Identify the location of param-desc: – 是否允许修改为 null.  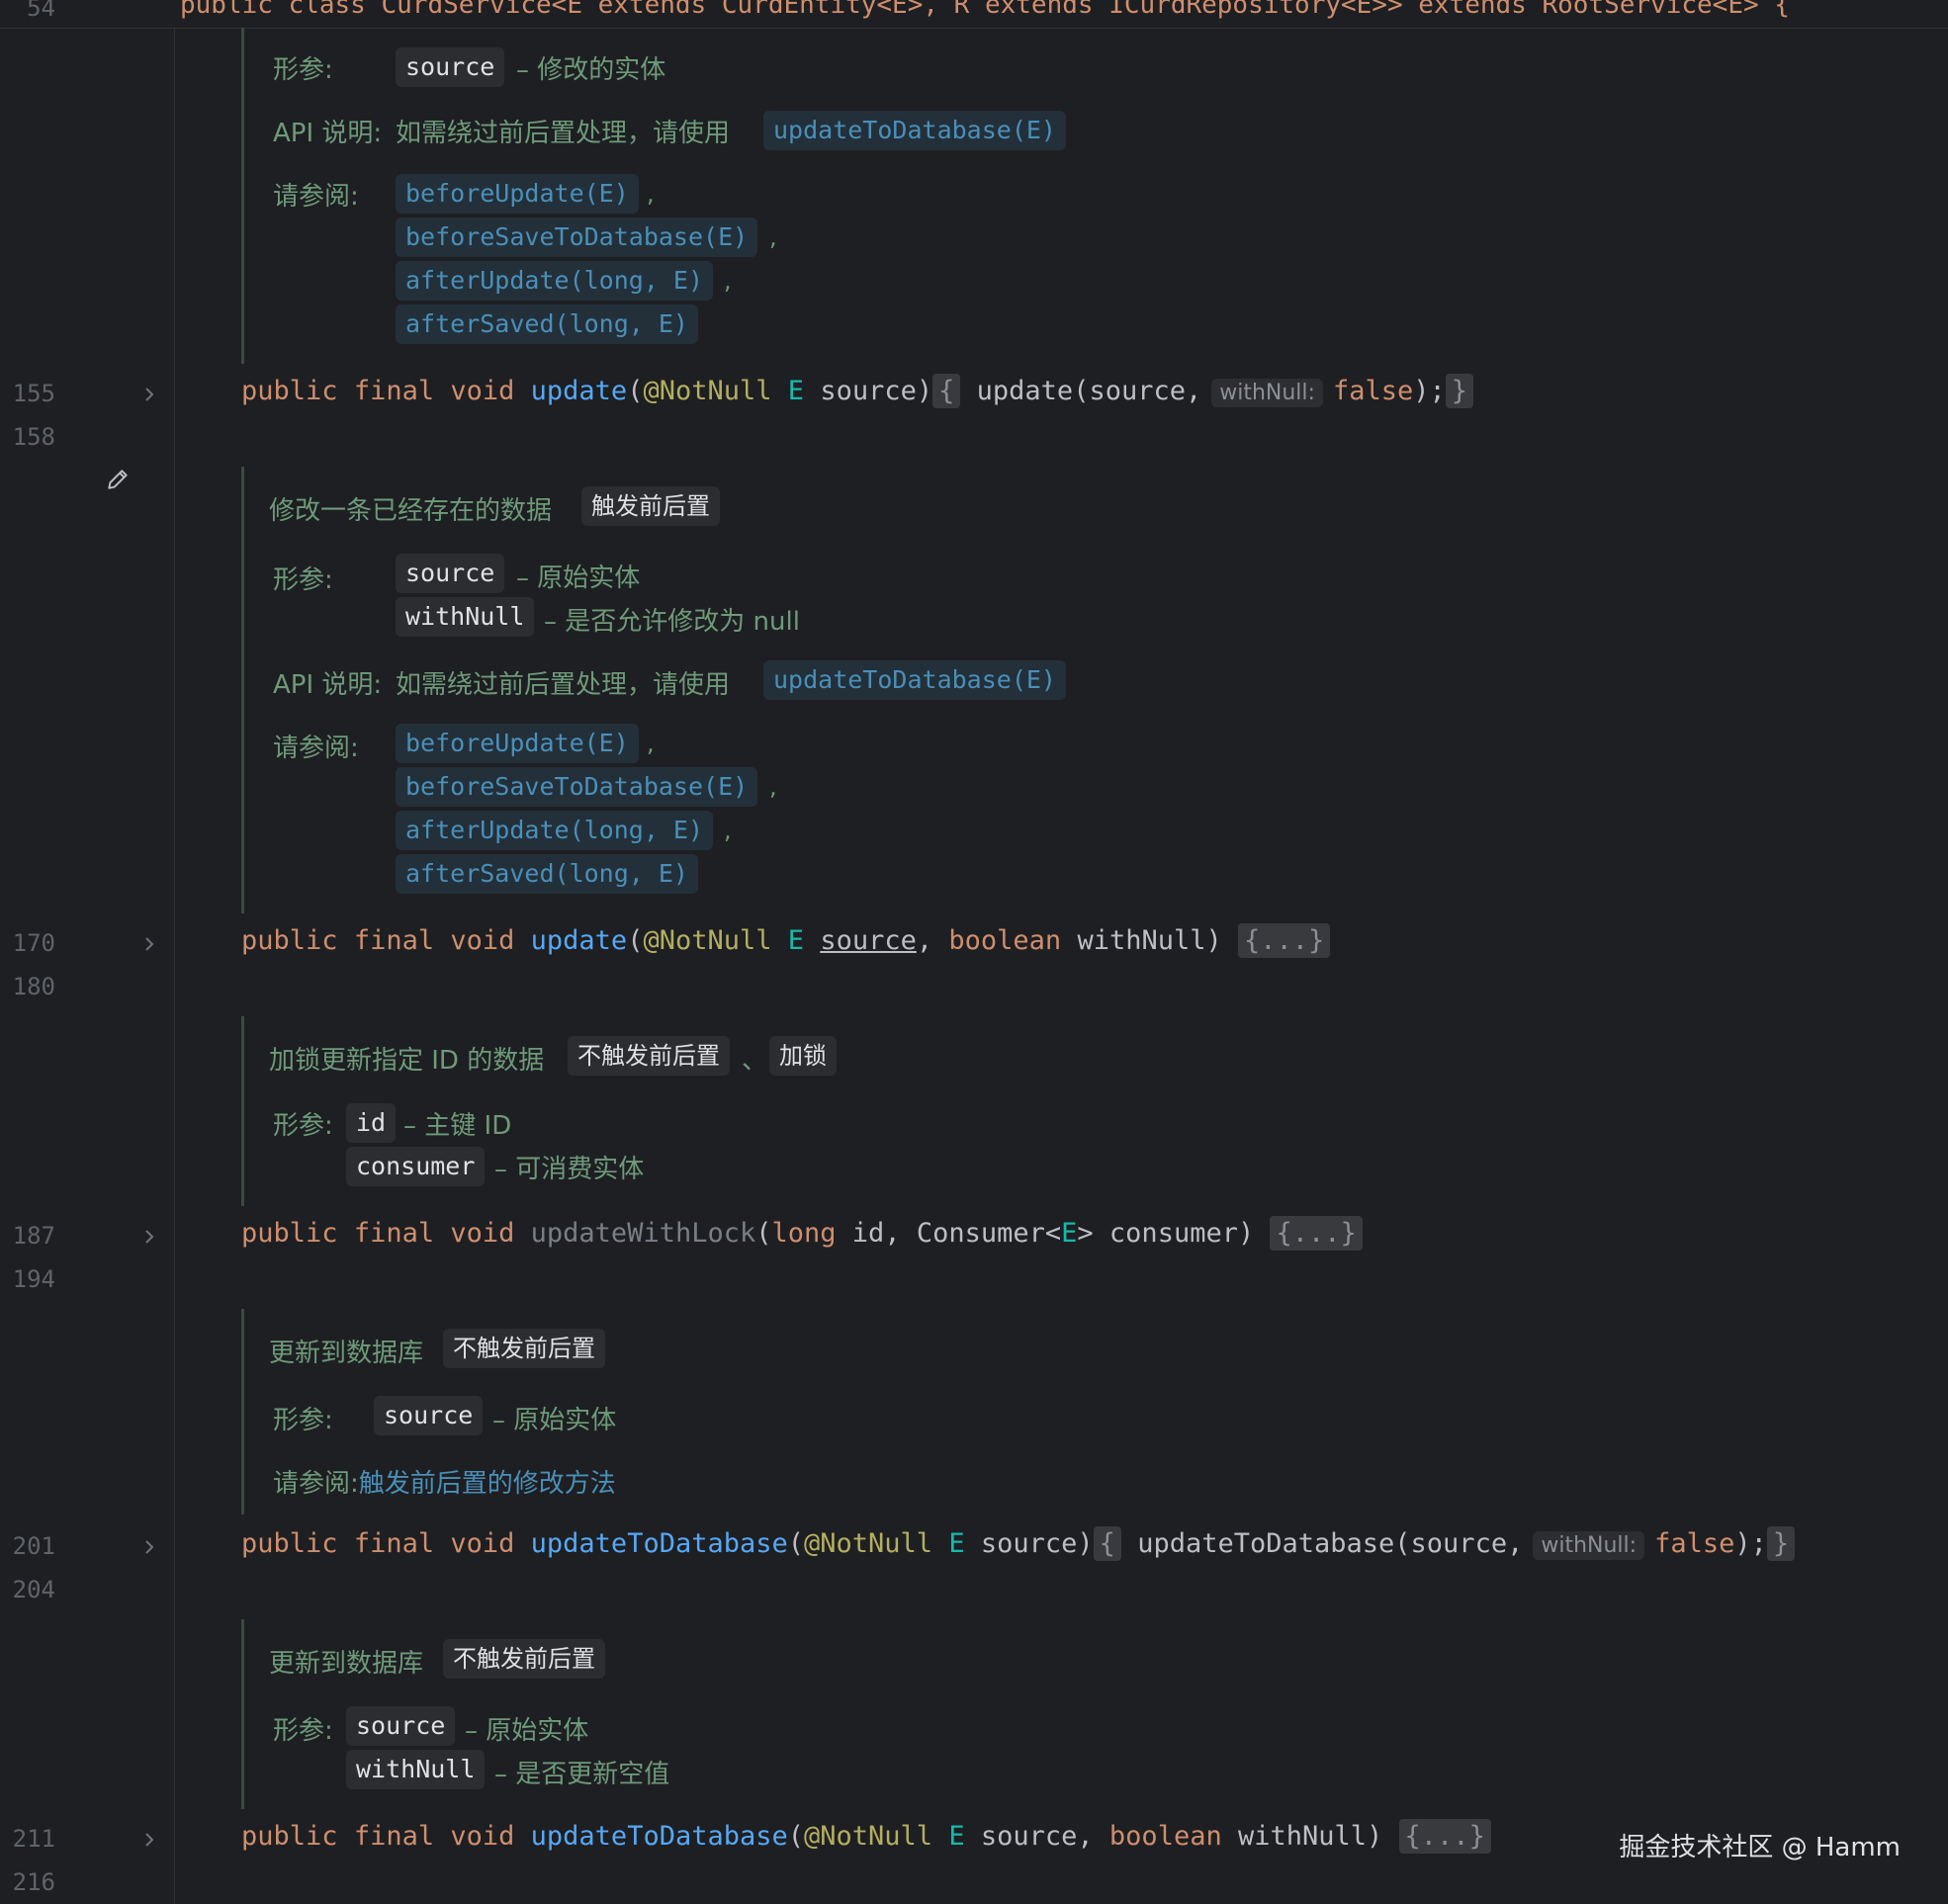
(672, 622).